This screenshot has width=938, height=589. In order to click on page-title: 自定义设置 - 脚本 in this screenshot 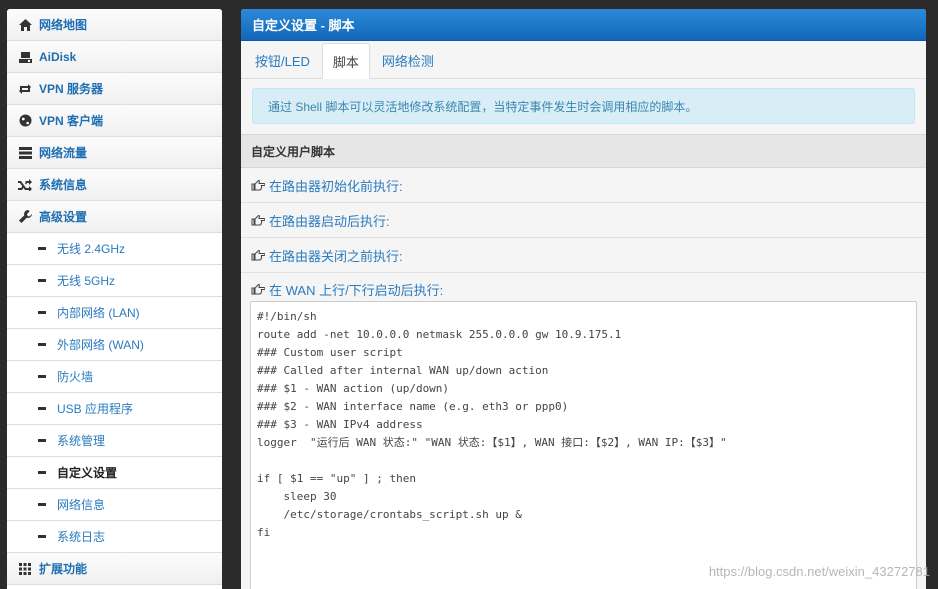, I will do `click(583, 25)`.